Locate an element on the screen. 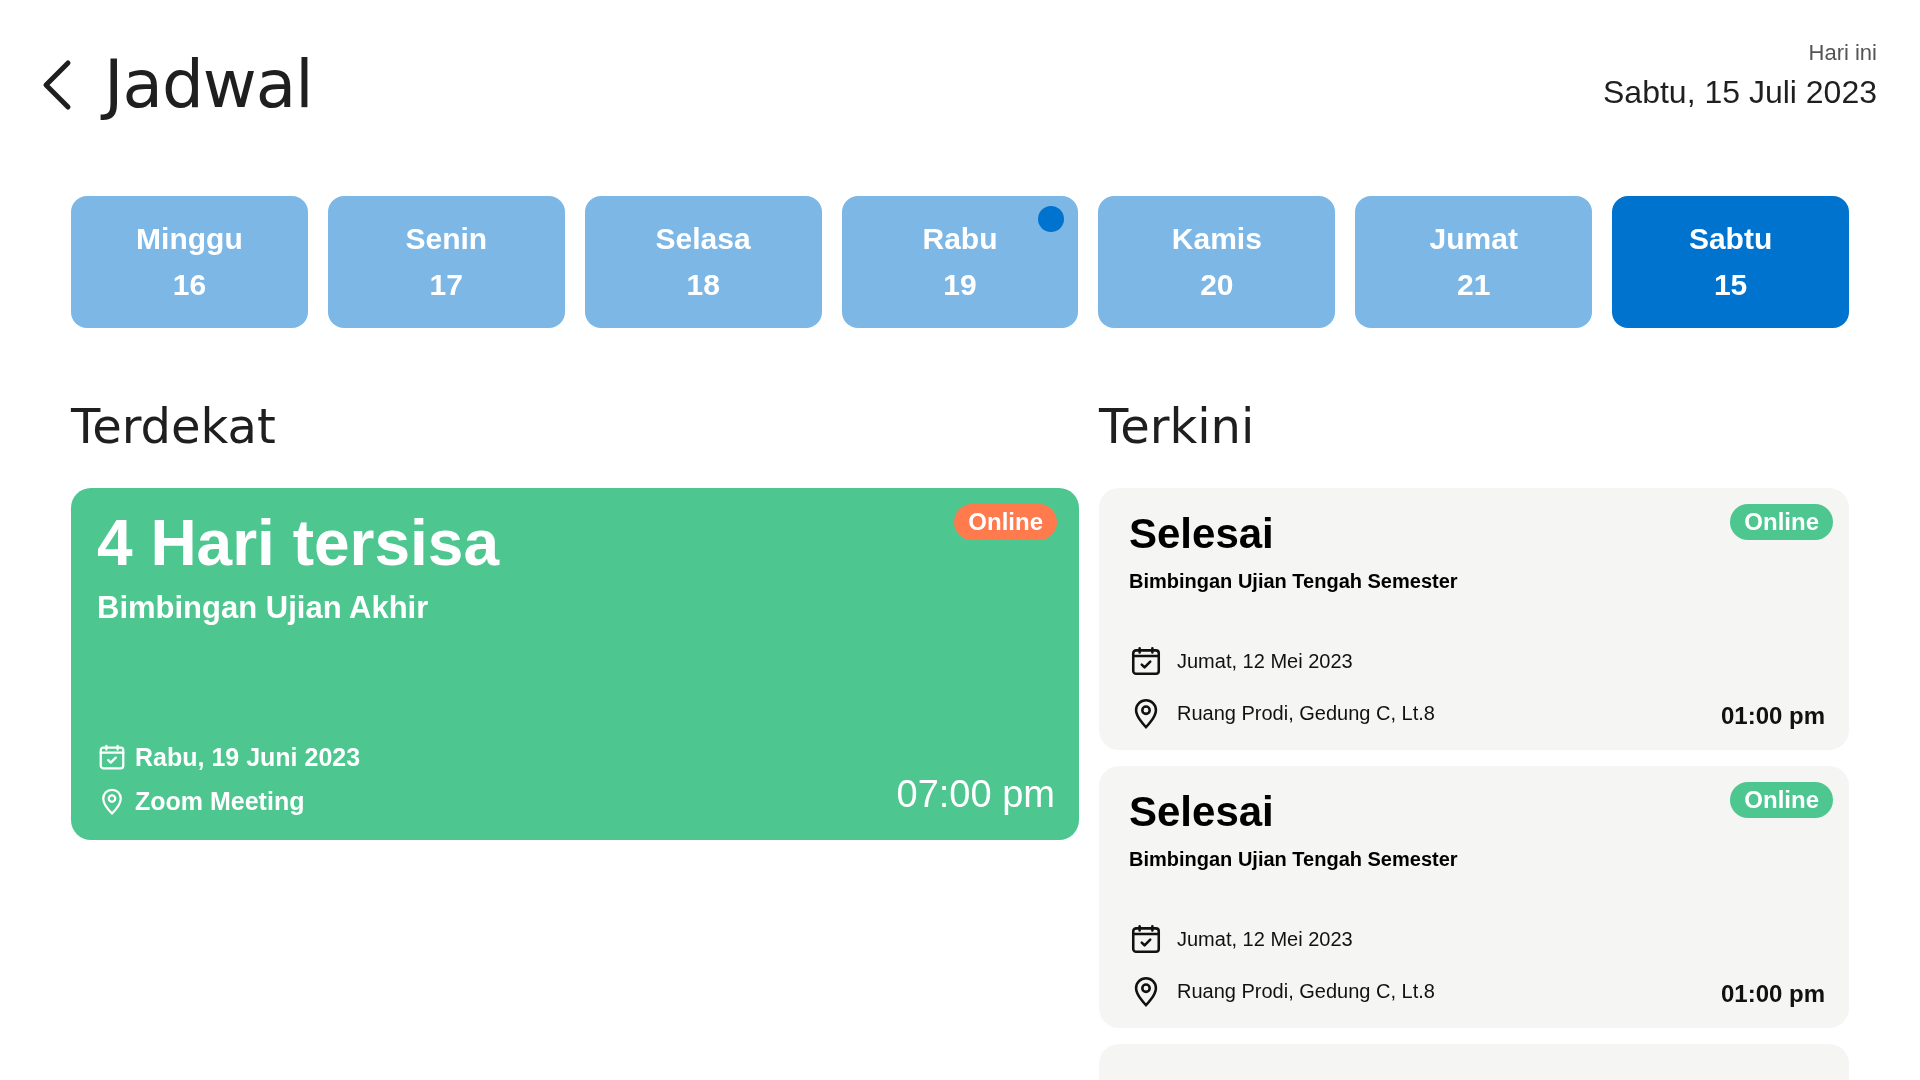  day-date: 18 is located at coordinates (703, 285).